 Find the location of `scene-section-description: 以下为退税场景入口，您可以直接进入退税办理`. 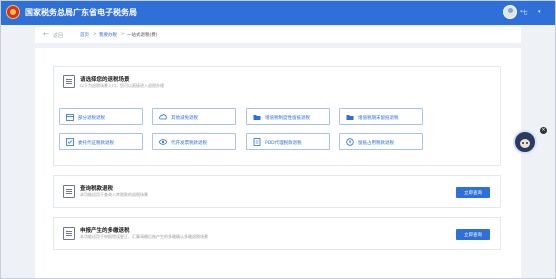

scene-section-description: 以下为退税场景入口，您可以直接进入退税办理 is located at coordinates (122, 85).